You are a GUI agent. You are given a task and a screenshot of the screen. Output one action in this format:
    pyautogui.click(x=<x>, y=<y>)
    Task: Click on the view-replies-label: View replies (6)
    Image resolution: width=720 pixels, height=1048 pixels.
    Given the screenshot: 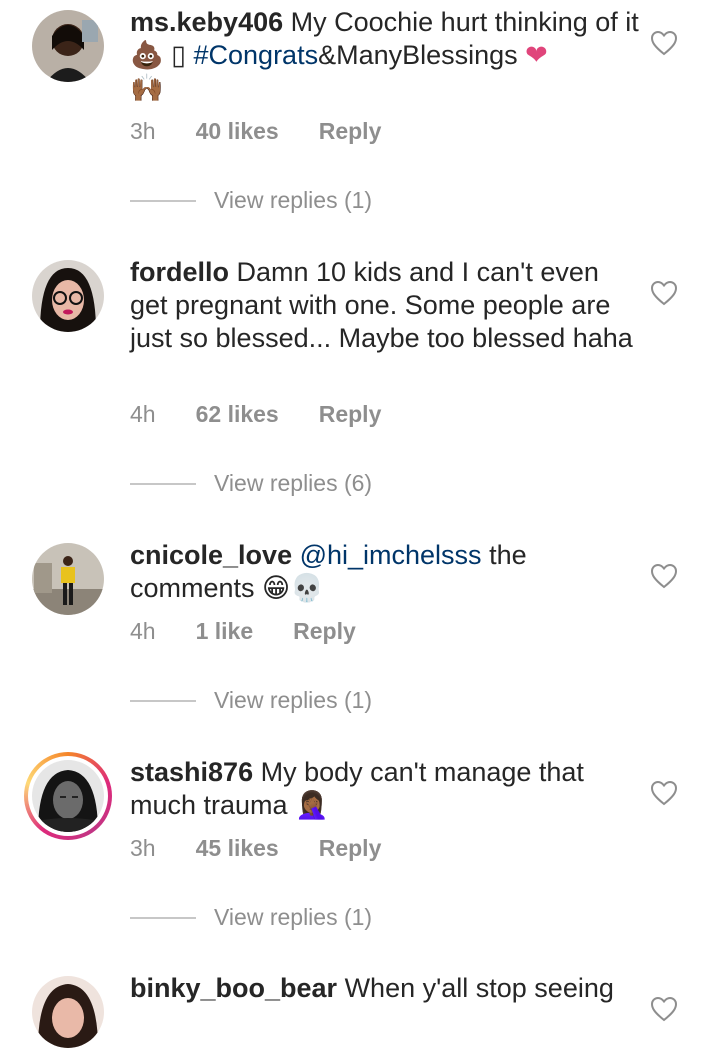 What is the action you would take?
    pyautogui.click(x=293, y=483)
    